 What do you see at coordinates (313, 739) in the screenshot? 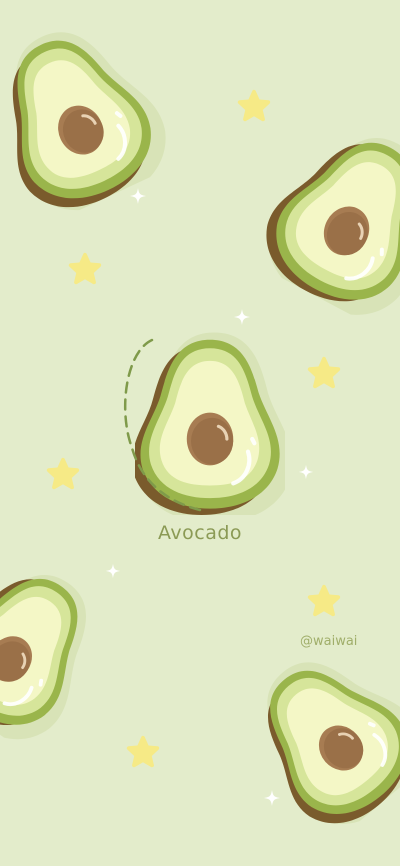
I see `avocado-half-bottom-right` at bounding box center [313, 739].